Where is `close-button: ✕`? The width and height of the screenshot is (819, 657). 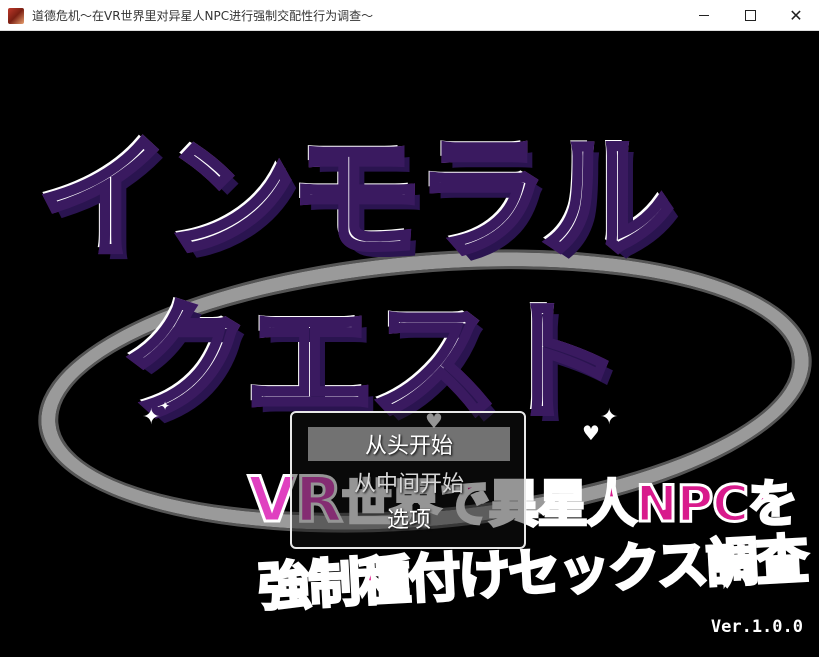 close-button: ✕ is located at coordinates (796, 15).